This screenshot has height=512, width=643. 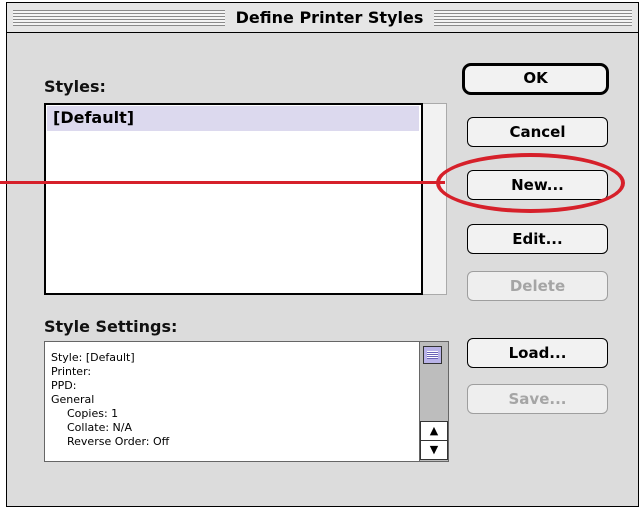 What do you see at coordinates (434, 450) in the screenshot?
I see `scroll-down-icon: ▼` at bounding box center [434, 450].